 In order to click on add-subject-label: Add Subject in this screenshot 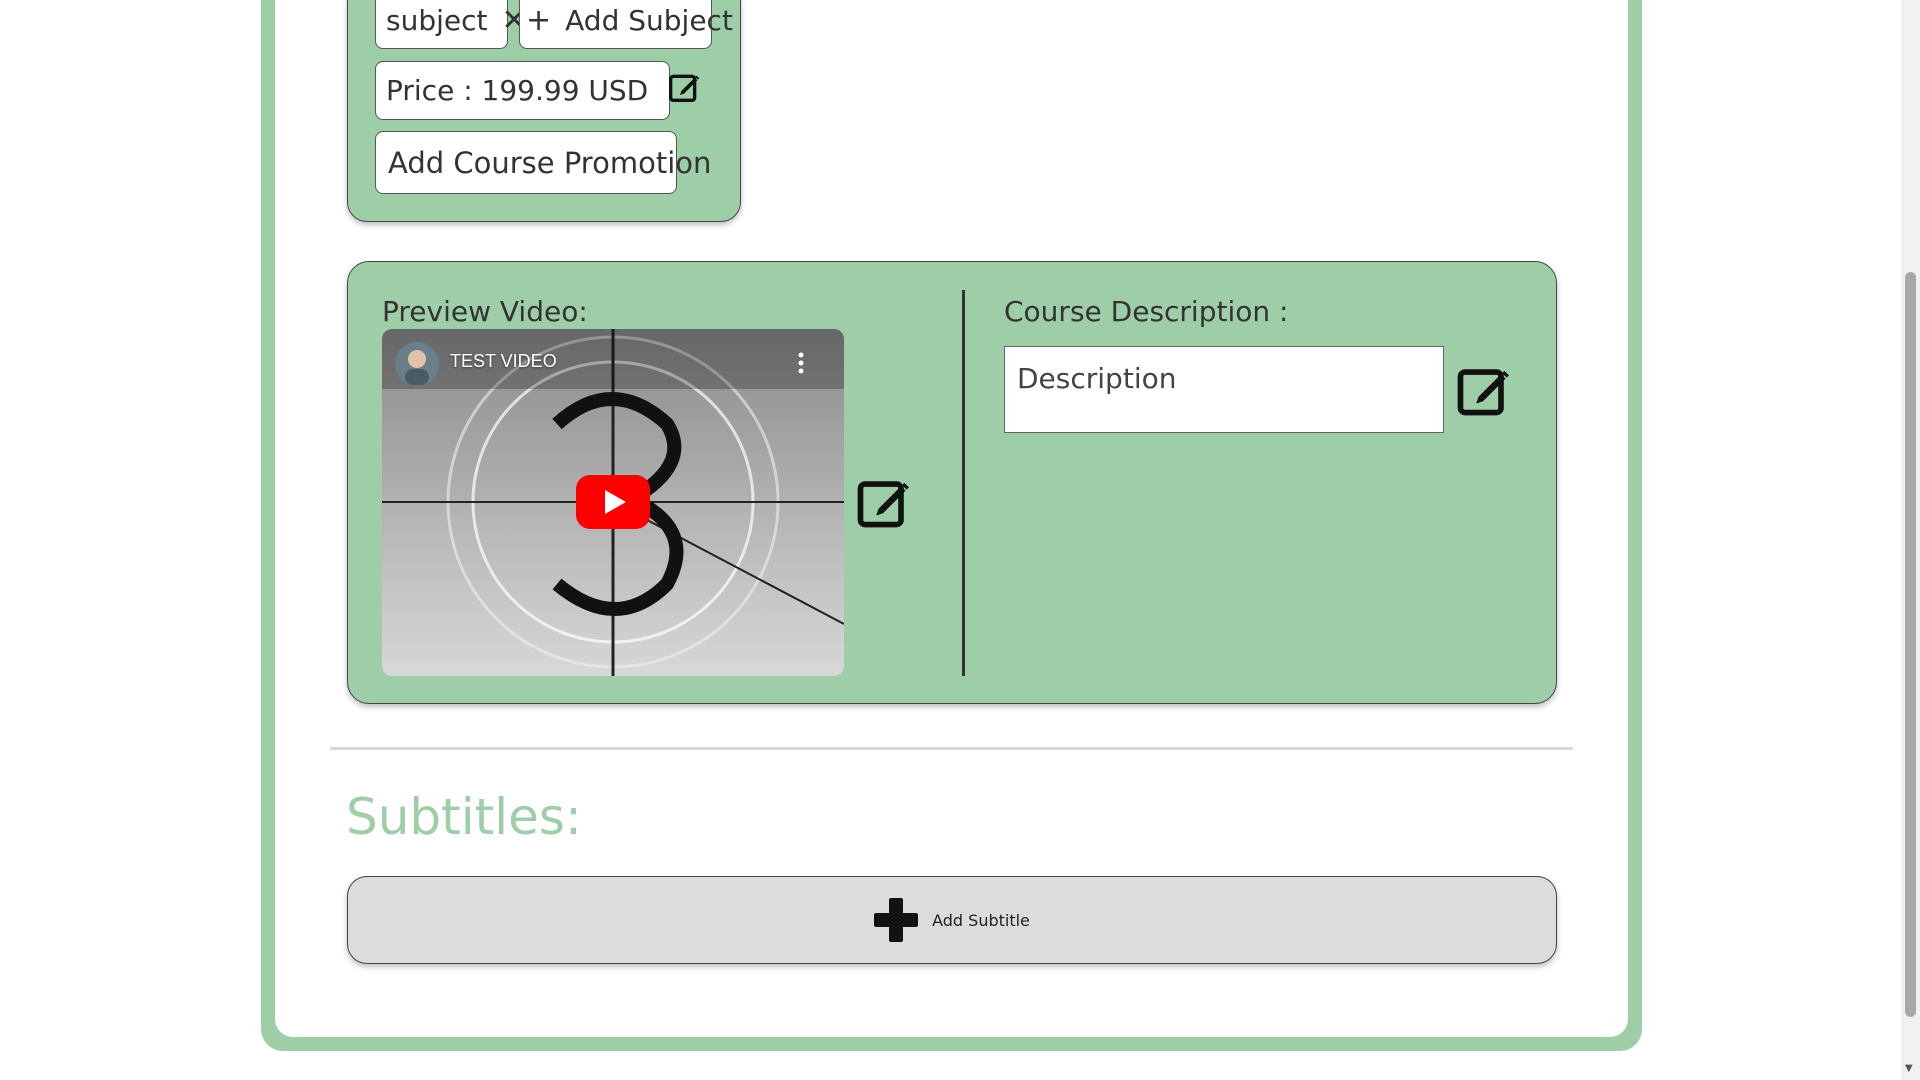, I will do `click(649, 20)`.